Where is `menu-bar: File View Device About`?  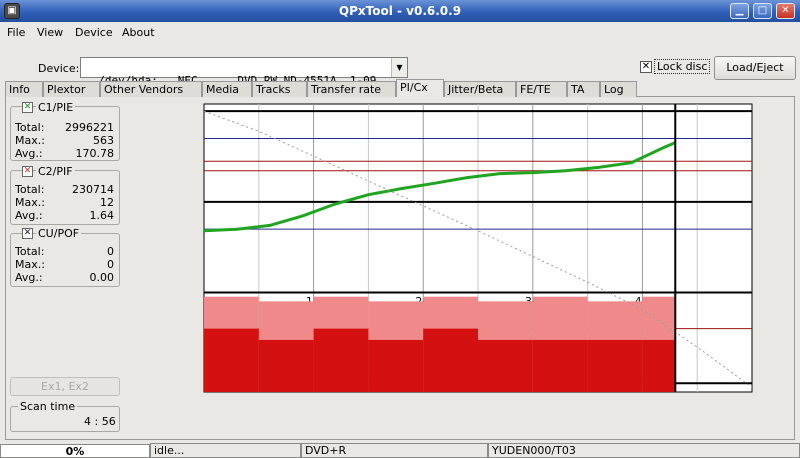 menu-bar: File View Device About is located at coordinates (400, 33).